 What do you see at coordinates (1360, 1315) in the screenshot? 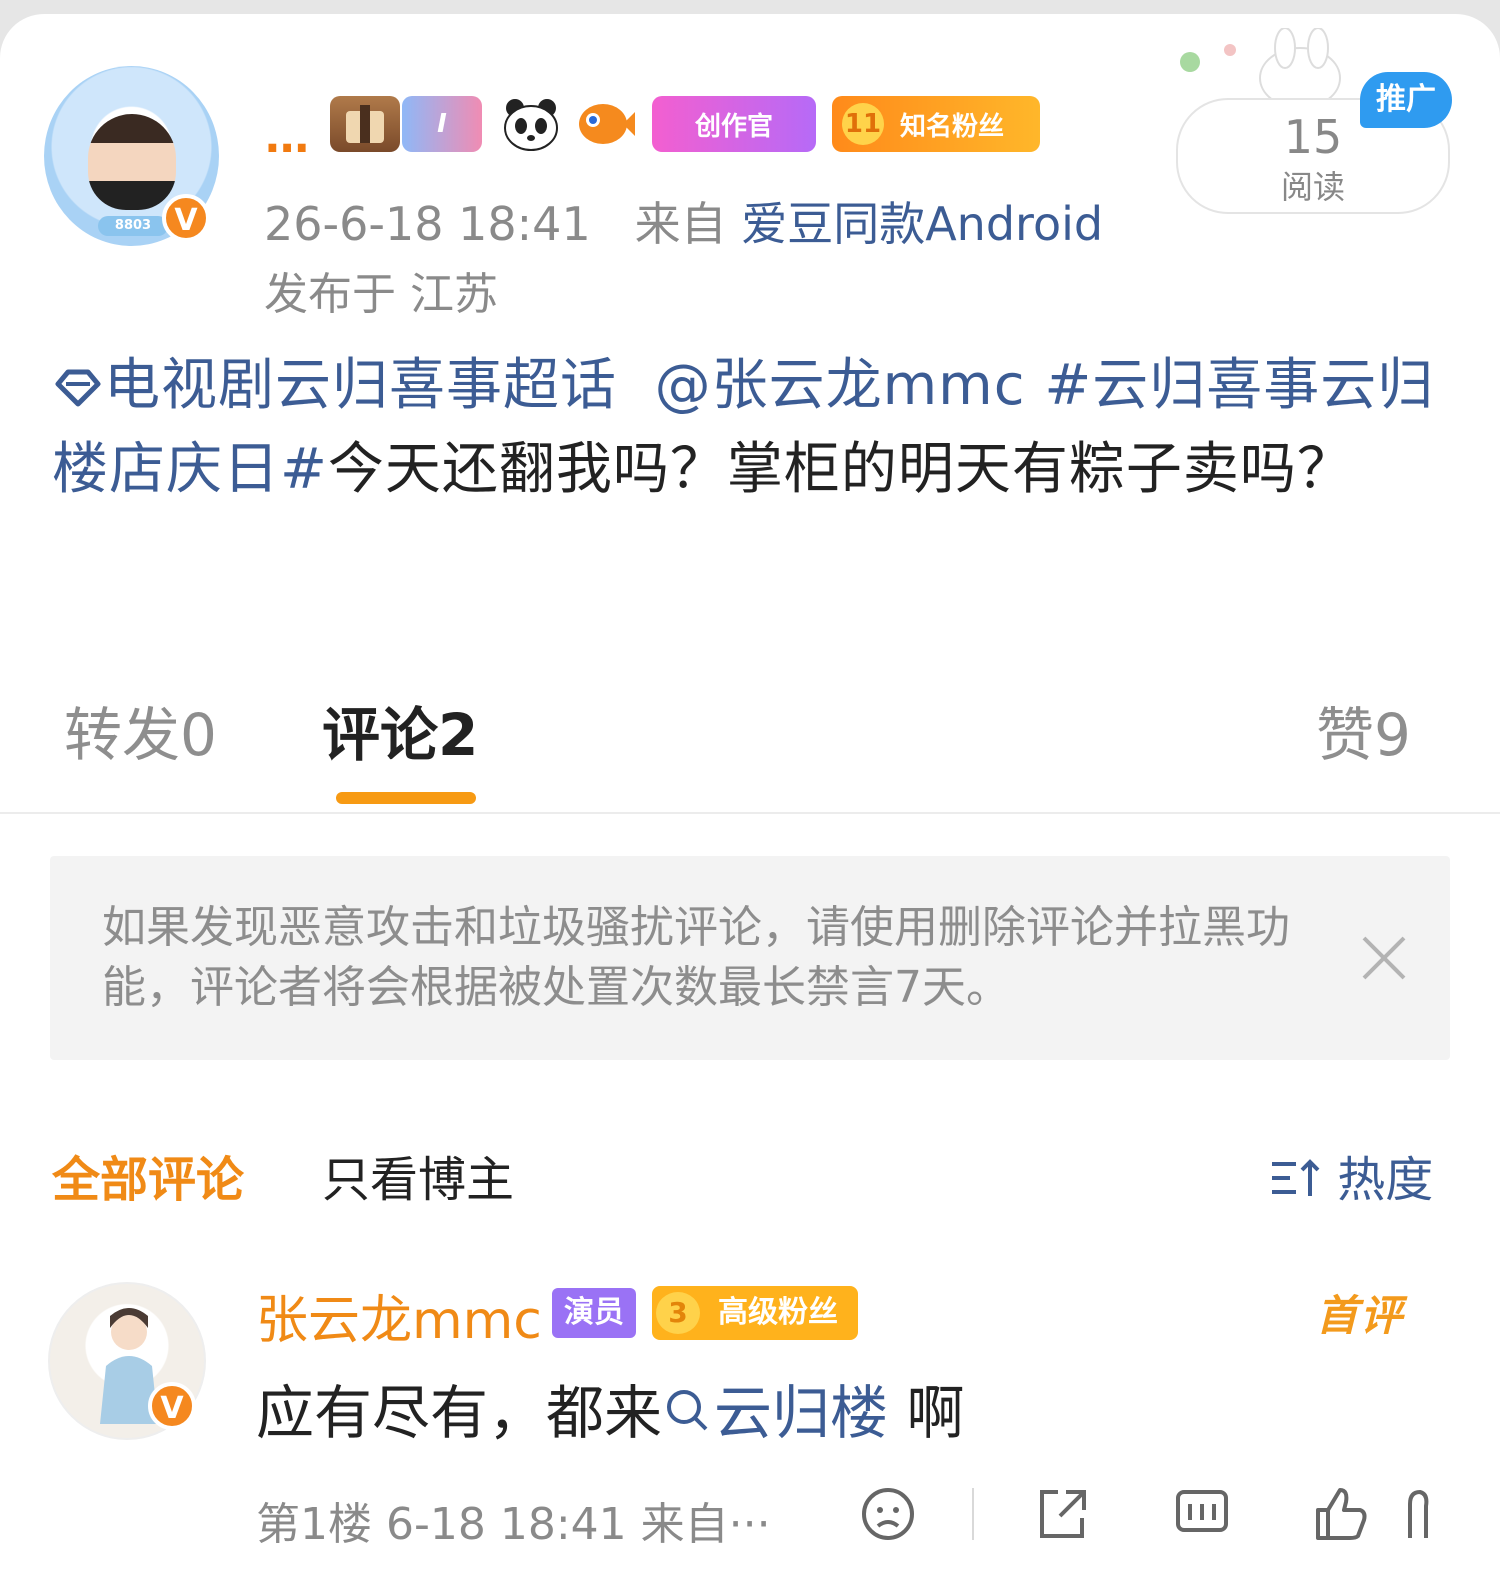
I see `first-comment-badge: 首评` at bounding box center [1360, 1315].